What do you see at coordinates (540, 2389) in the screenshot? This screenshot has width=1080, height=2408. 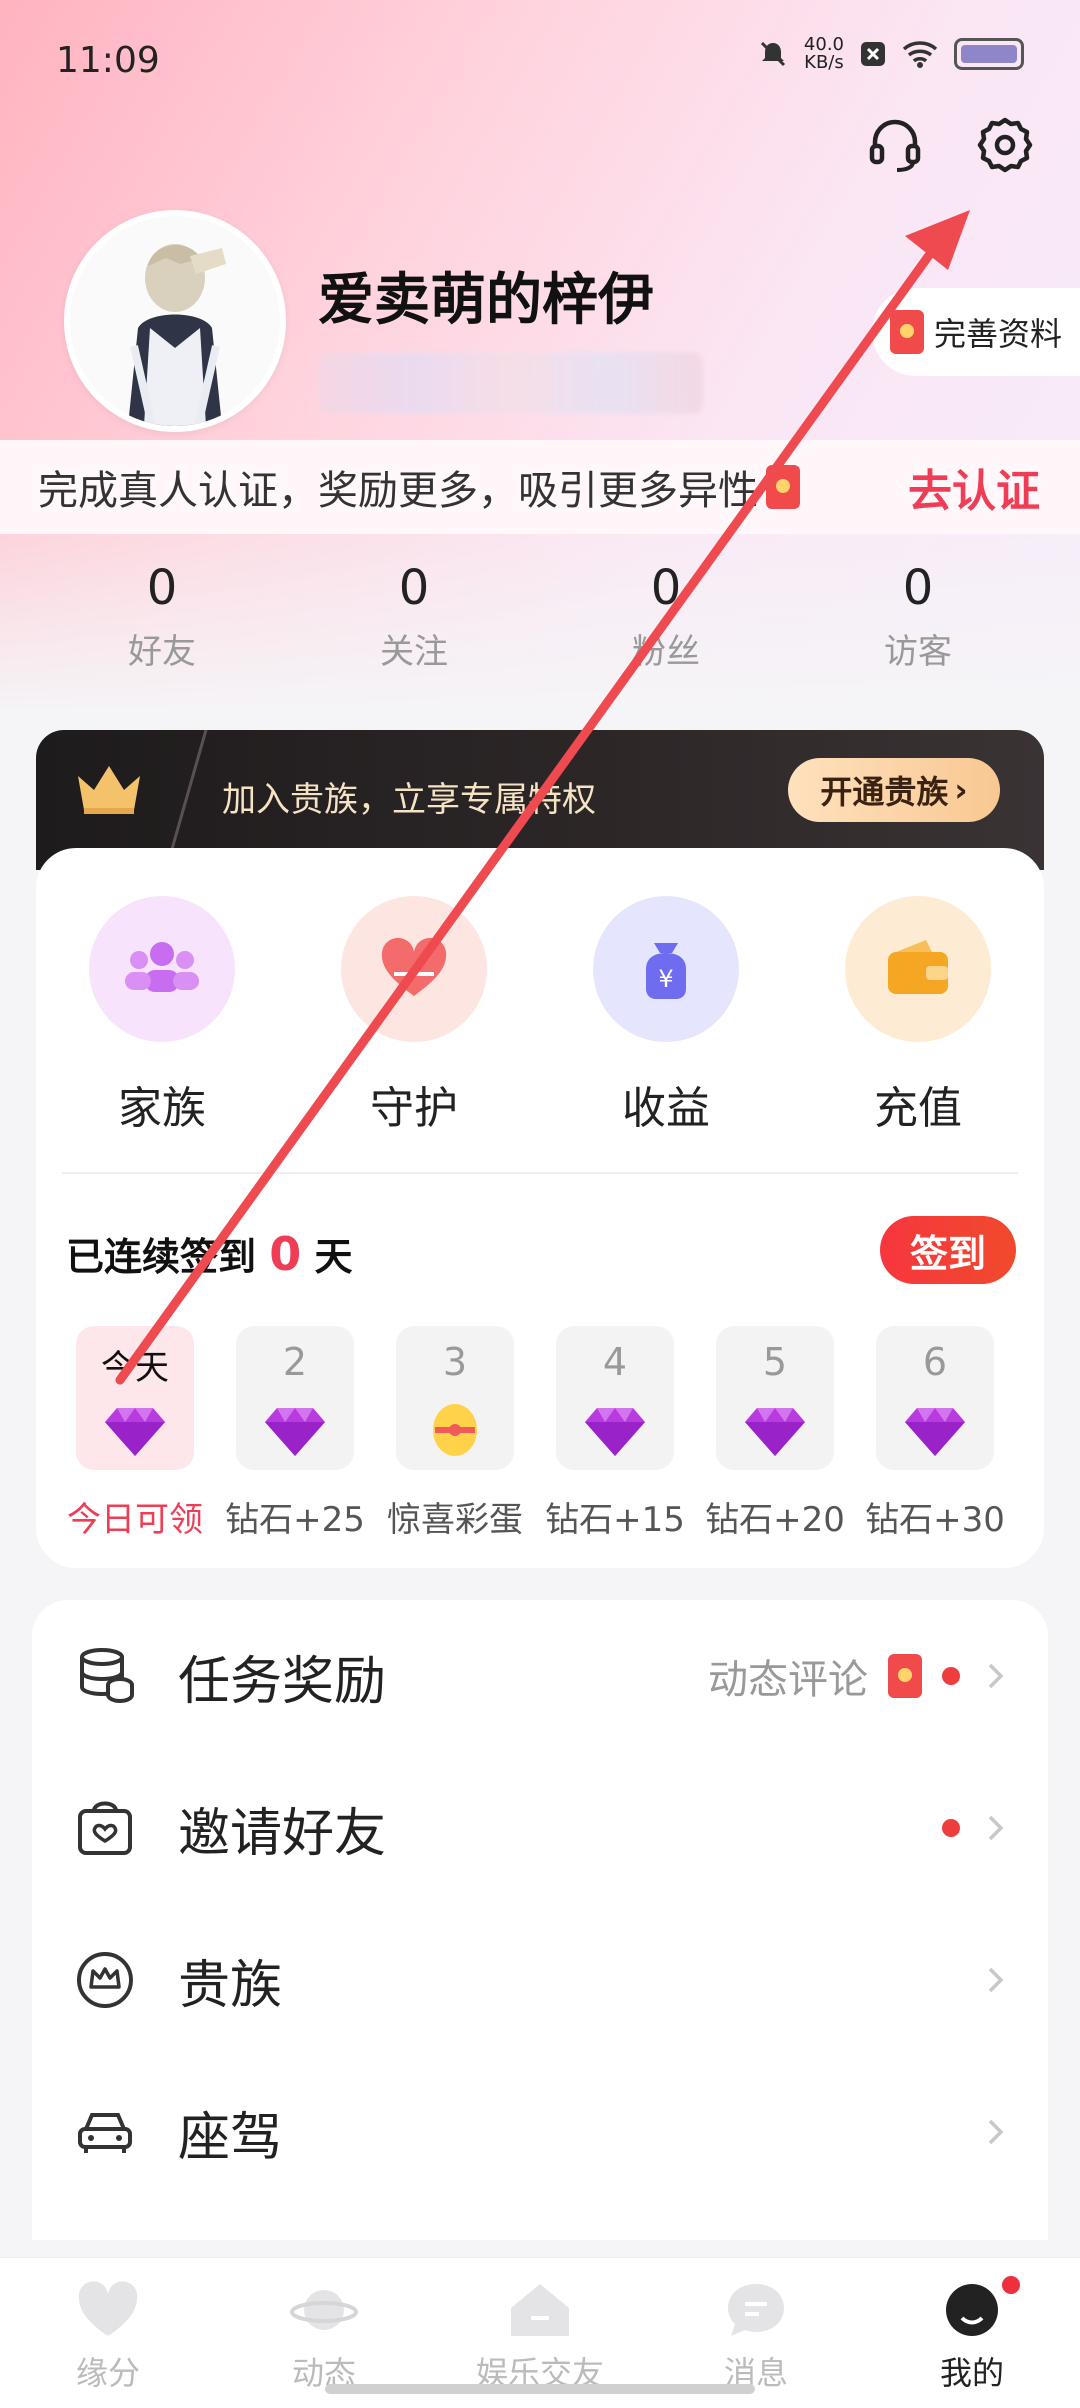 I see `home-indicator` at bounding box center [540, 2389].